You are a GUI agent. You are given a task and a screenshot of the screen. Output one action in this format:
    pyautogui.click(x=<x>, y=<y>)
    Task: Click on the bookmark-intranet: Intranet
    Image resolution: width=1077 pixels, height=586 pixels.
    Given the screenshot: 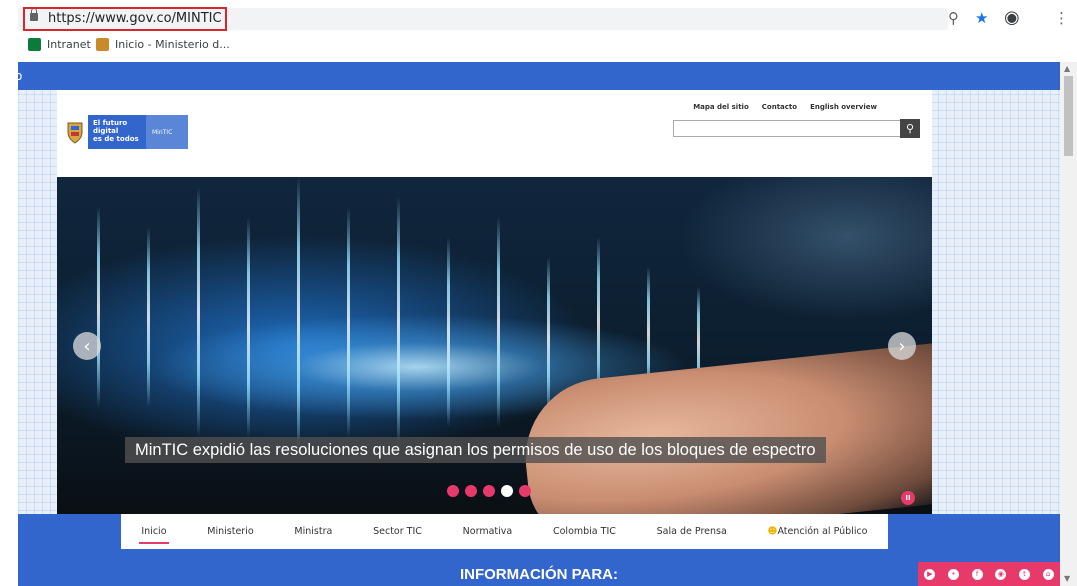 What is the action you would take?
    pyautogui.click(x=59, y=44)
    